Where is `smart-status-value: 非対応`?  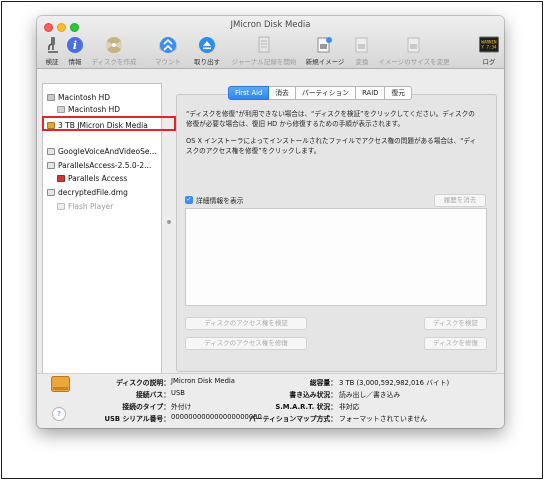
smart-status-value: 非対応 is located at coordinates (349, 407).